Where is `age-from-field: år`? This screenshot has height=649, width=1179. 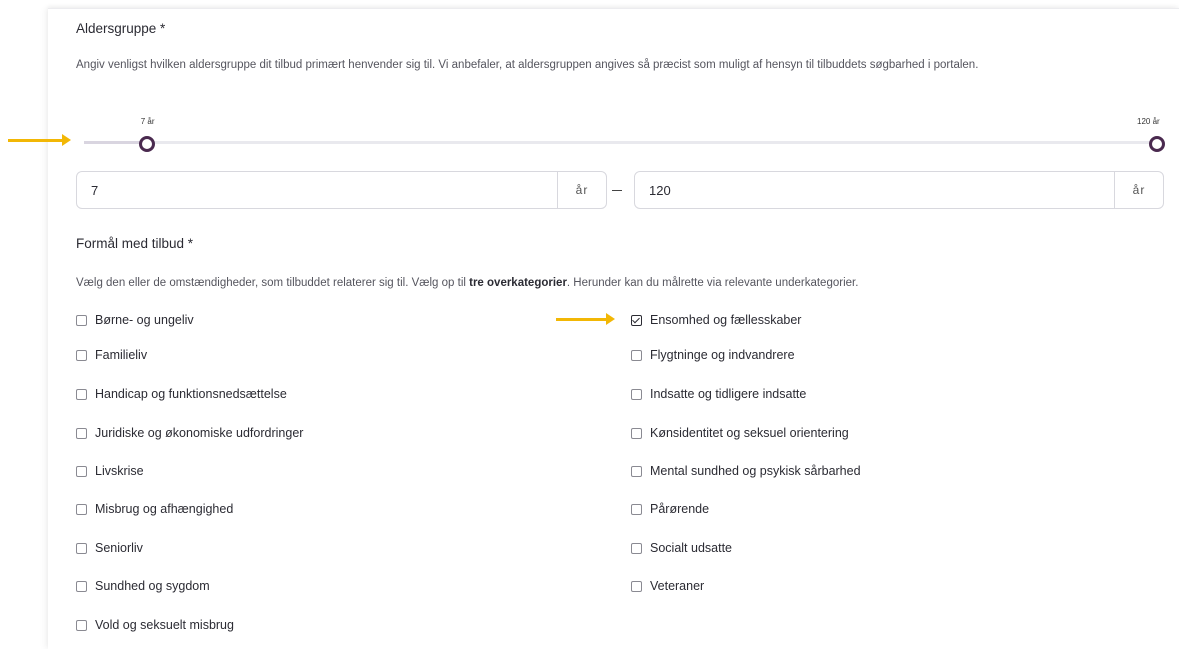 age-from-field: år is located at coordinates (341, 190).